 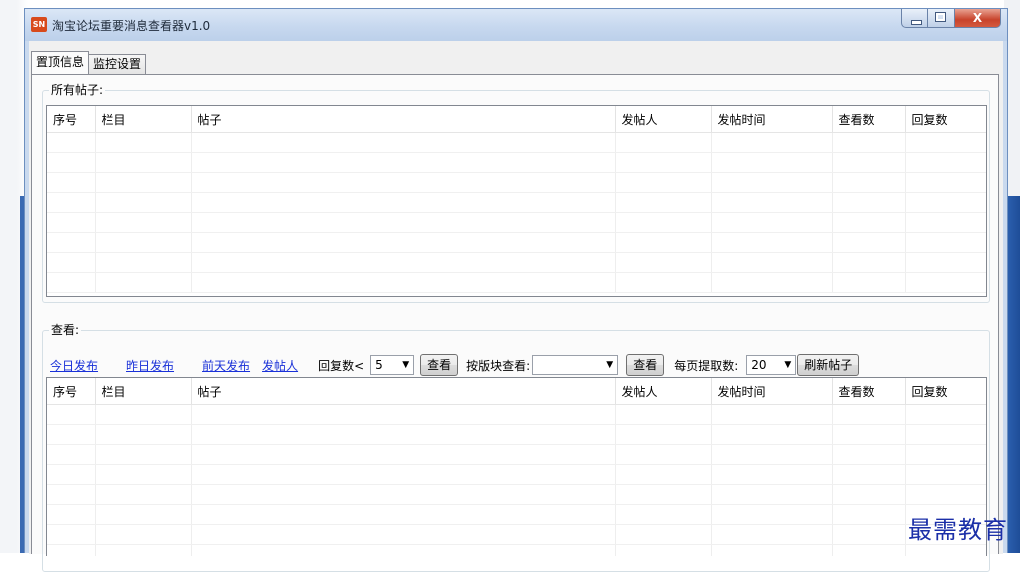 I want to click on yesterday-posts-link: 昨日发布, so click(x=150, y=365).